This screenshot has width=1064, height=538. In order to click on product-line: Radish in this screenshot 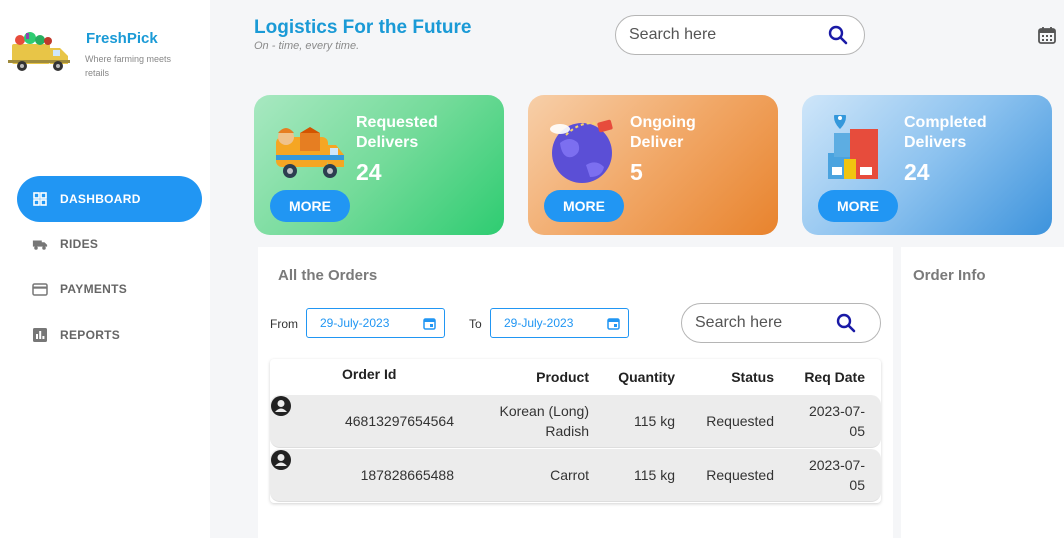, I will do `click(567, 431)`.